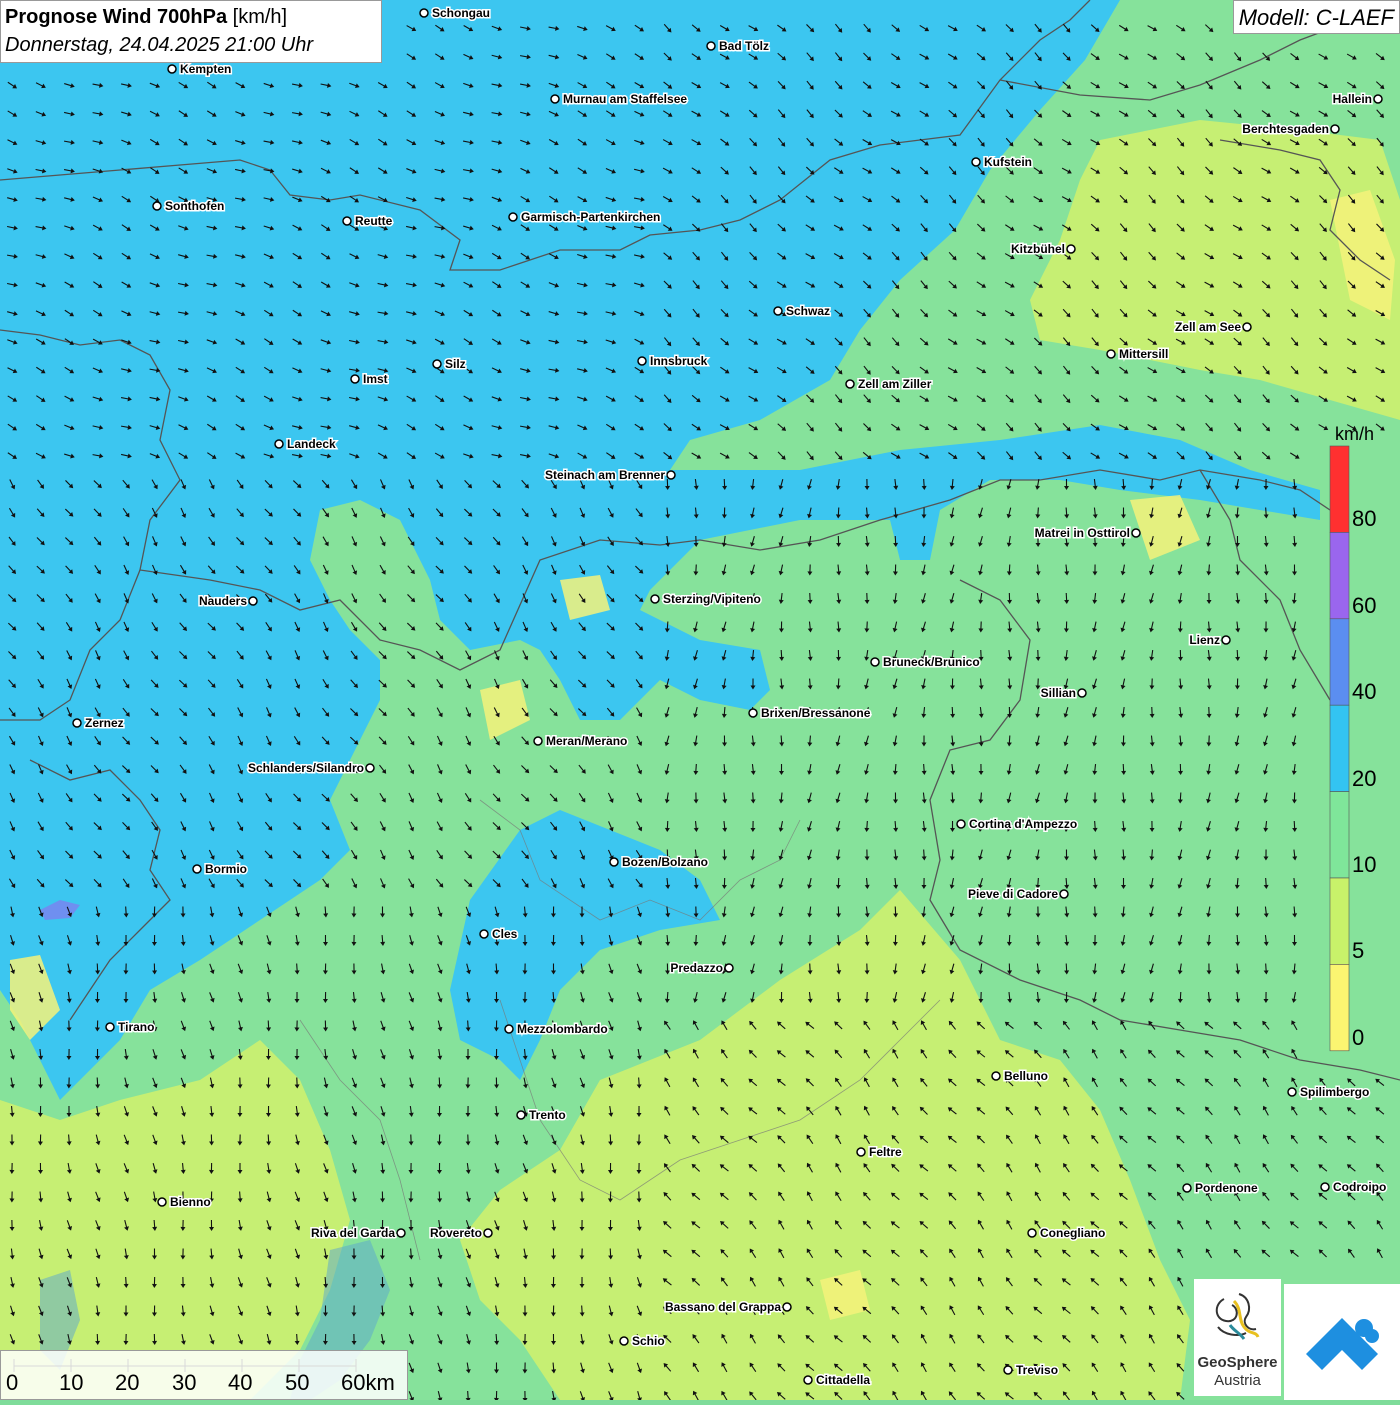 The height and width of the screenshot is (1405, 1400). I want to click on model-label: Modell: C-LAEF, so click(1316, 17).